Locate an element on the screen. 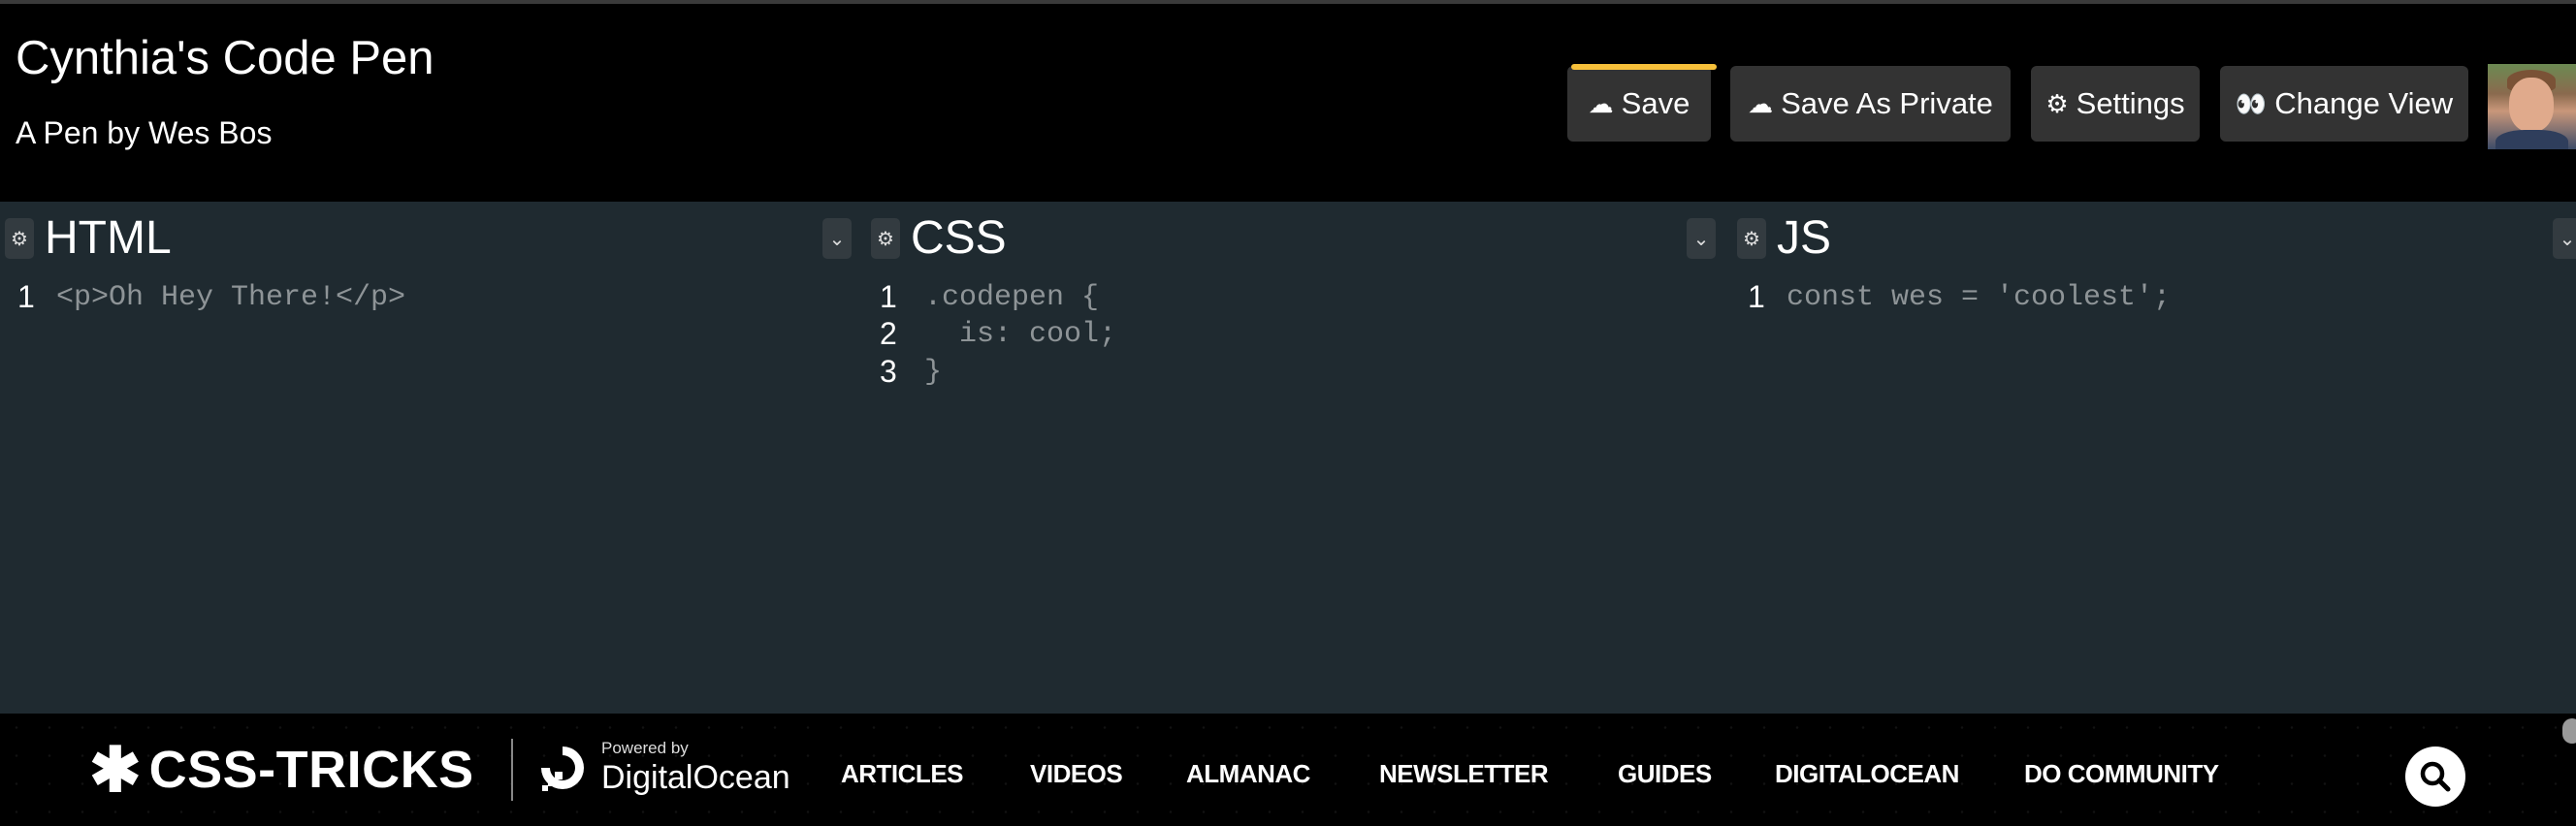  js-settings-gear-icon: ⚙ is located at coordinates (1751, 239).